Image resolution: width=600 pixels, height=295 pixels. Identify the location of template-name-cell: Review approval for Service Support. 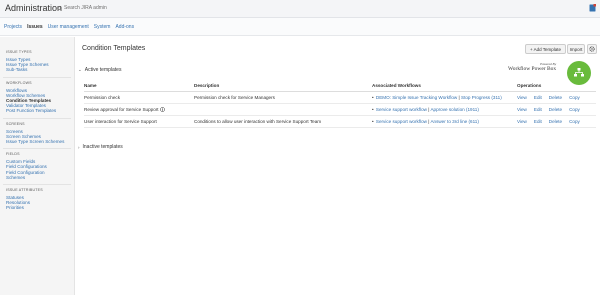
(139, 109).